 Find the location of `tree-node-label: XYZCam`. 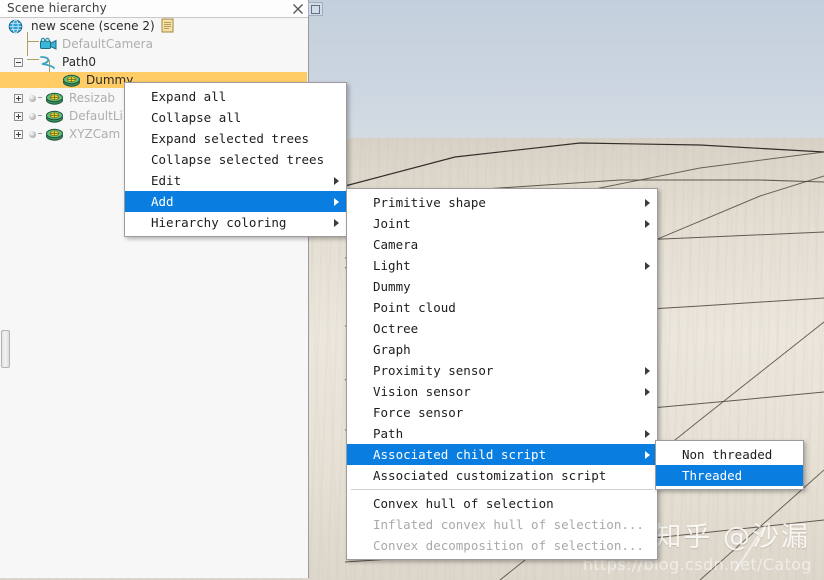

tree-node-label: XYZCam is located at coordinates (95, 134).